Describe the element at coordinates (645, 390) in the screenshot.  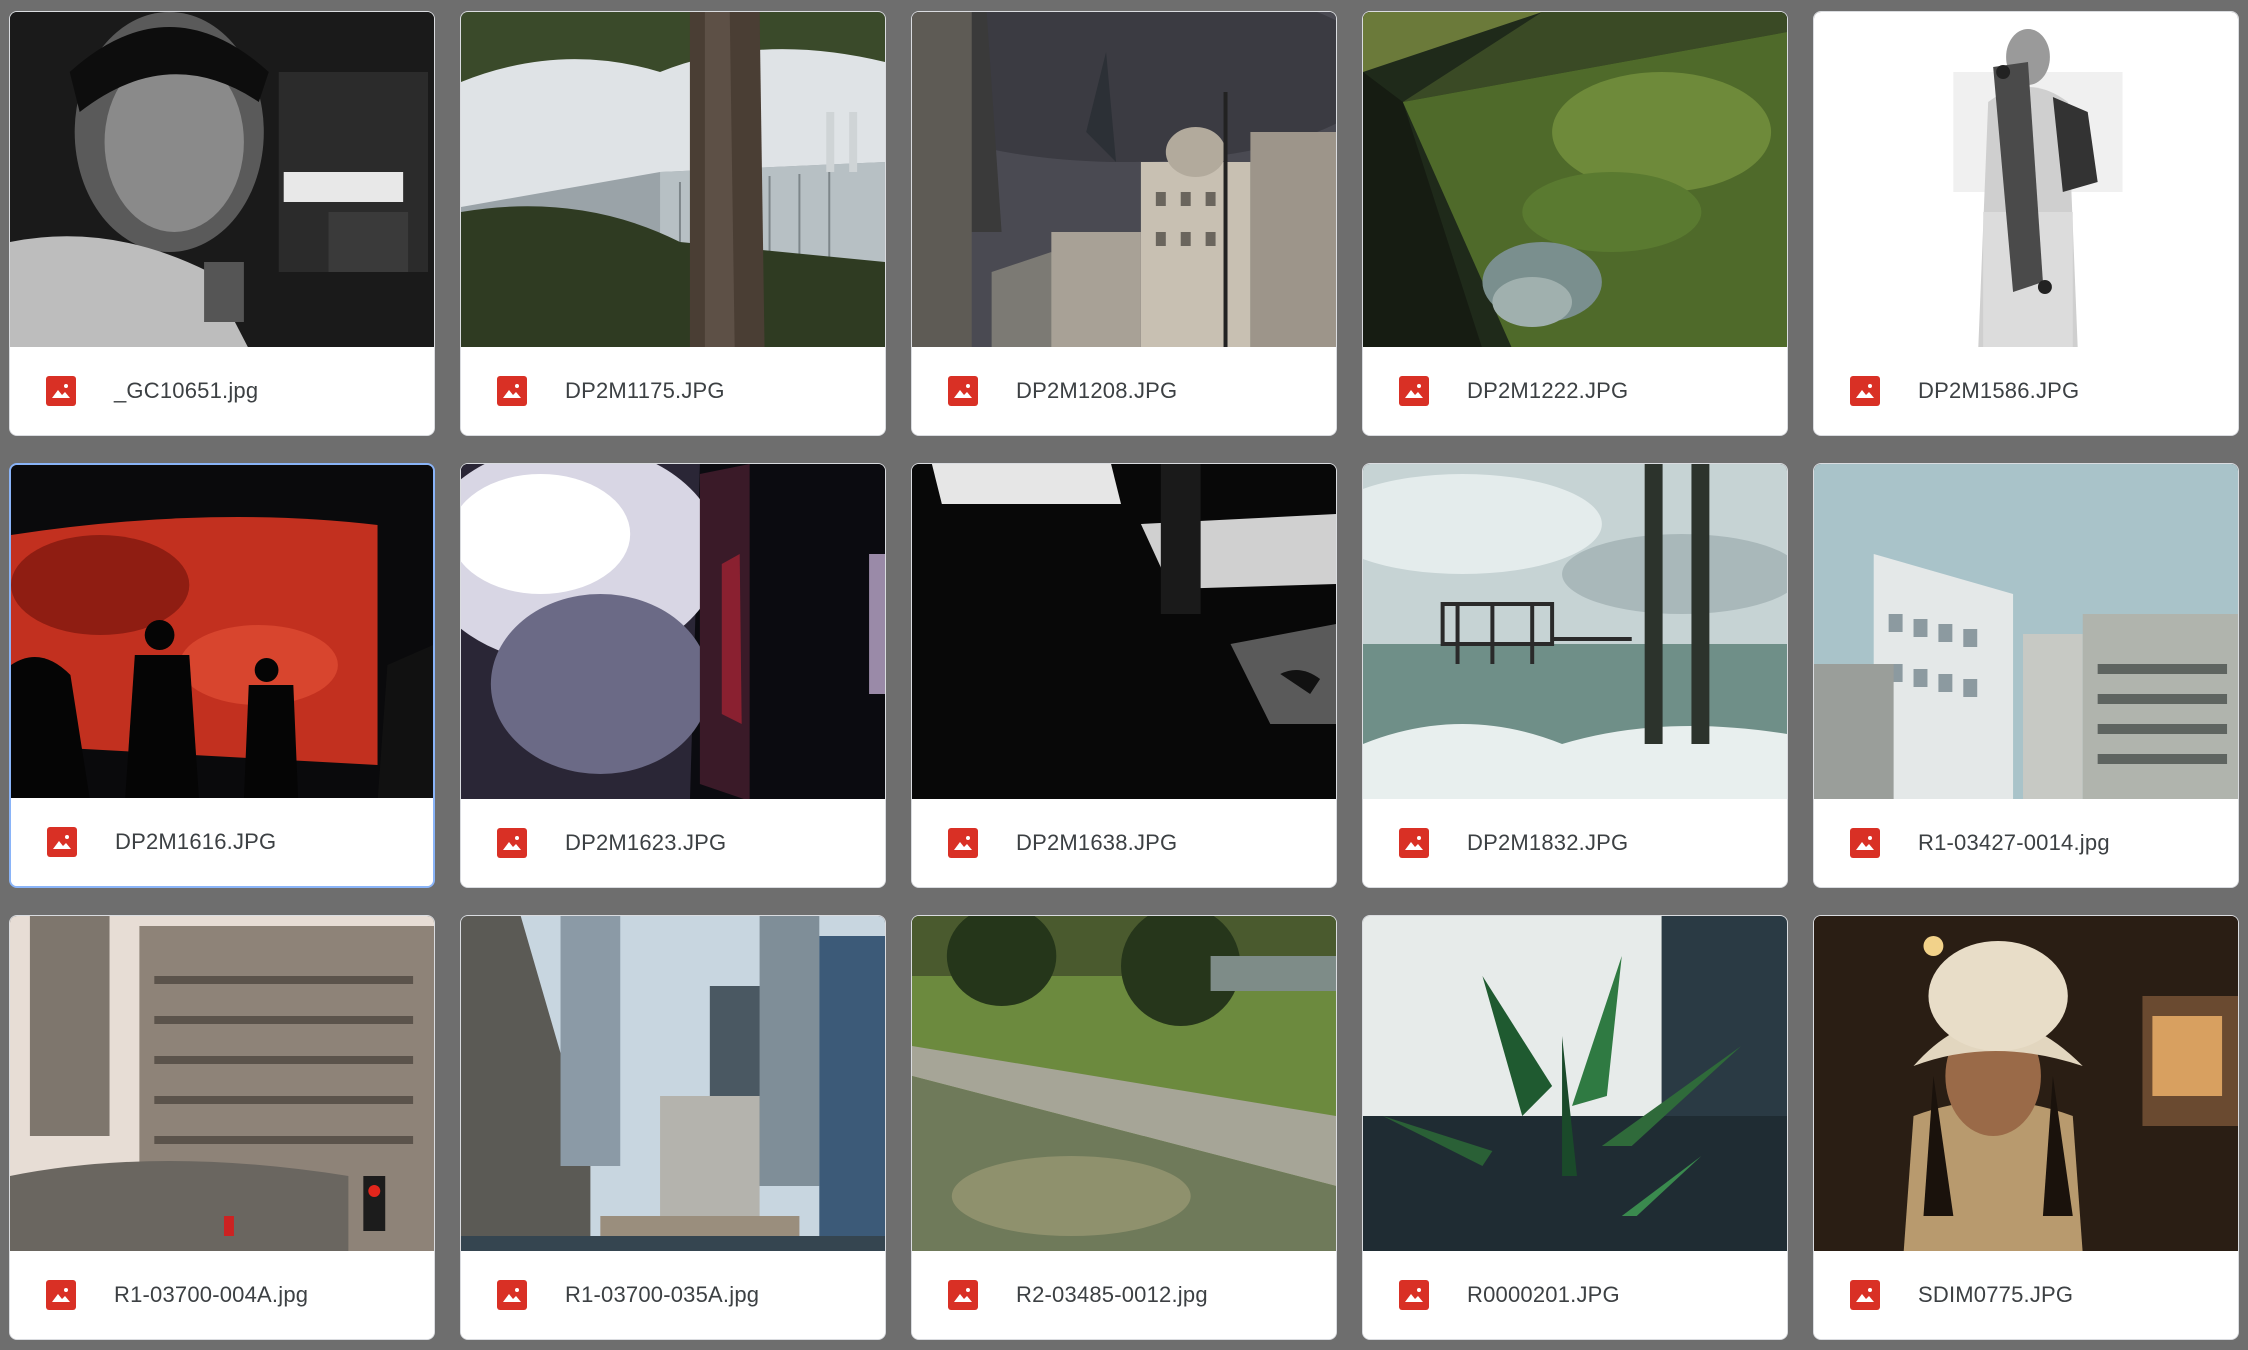
I see `file-name: DP2M1175.JPG` at that location.